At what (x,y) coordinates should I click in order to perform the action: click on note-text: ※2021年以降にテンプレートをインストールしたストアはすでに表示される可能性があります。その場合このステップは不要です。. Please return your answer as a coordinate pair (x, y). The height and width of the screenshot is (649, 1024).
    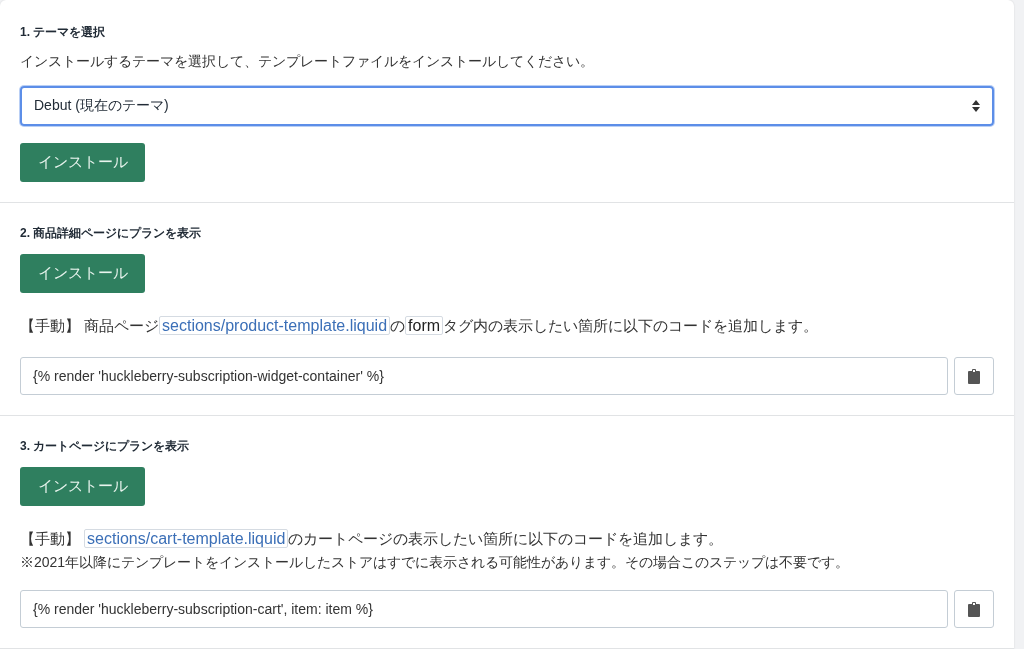
    Looking at the image, I should click on (435, 562).